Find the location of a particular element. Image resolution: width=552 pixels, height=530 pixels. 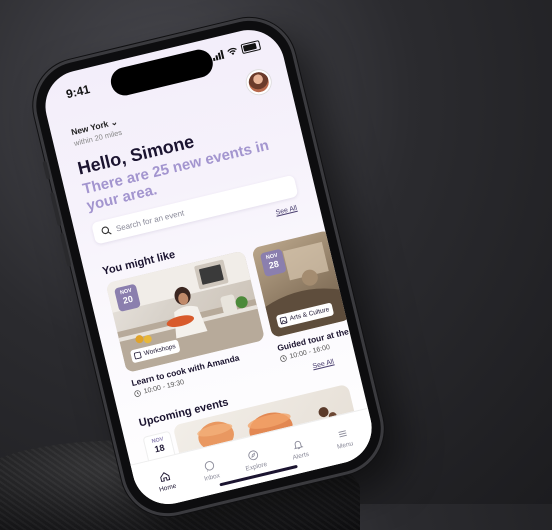

nav-inbox: Inbox is located at coordinates (211, 470).